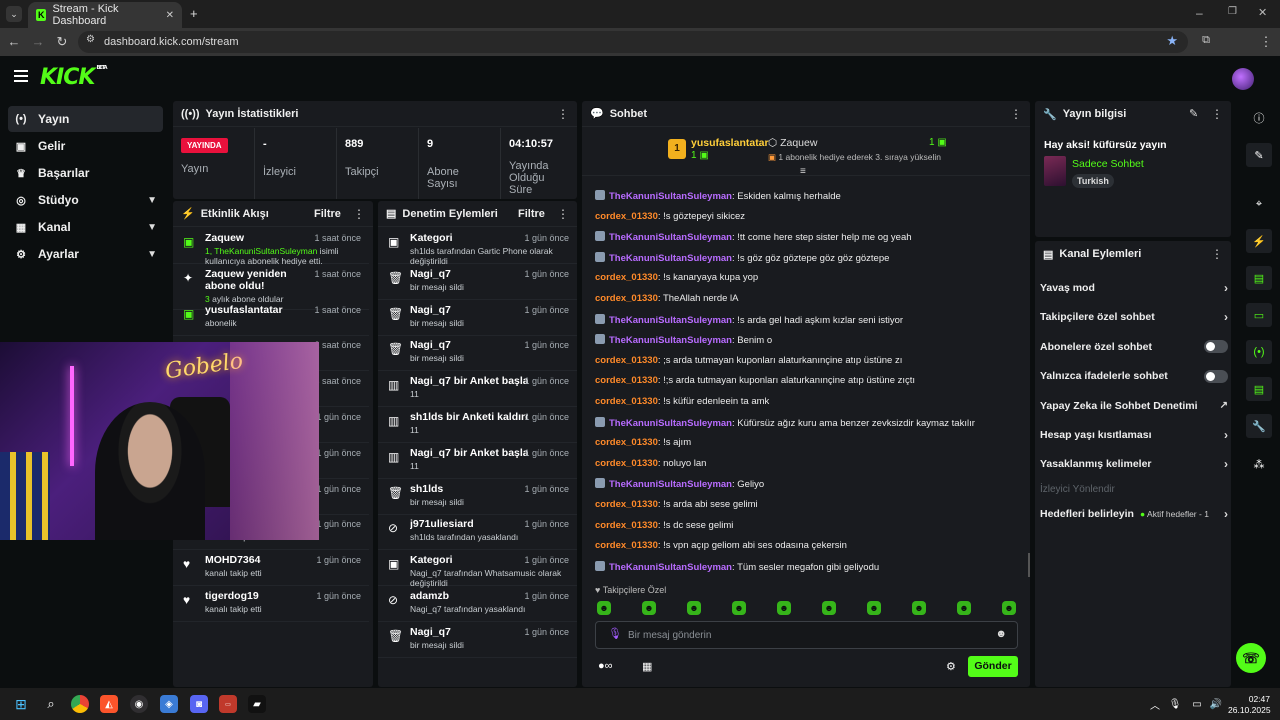  I want to click on chat-message: cordex_01330: !s dc sese gelimi, so click(664, 525).